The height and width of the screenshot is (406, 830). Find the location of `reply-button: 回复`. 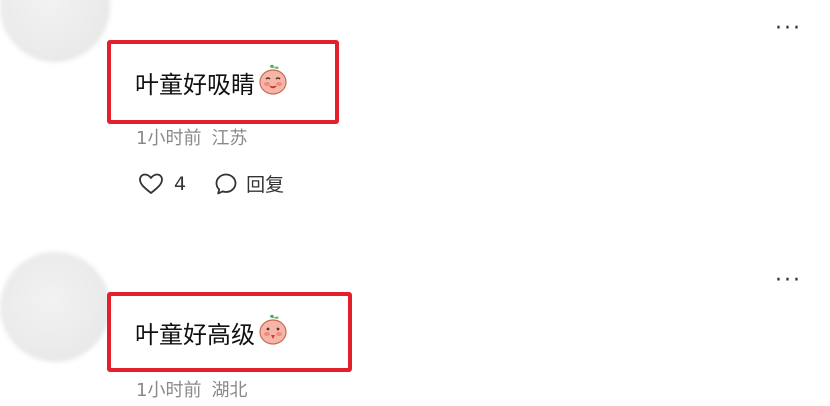

reply-button: 回复 is located at coordinates (249, 183).